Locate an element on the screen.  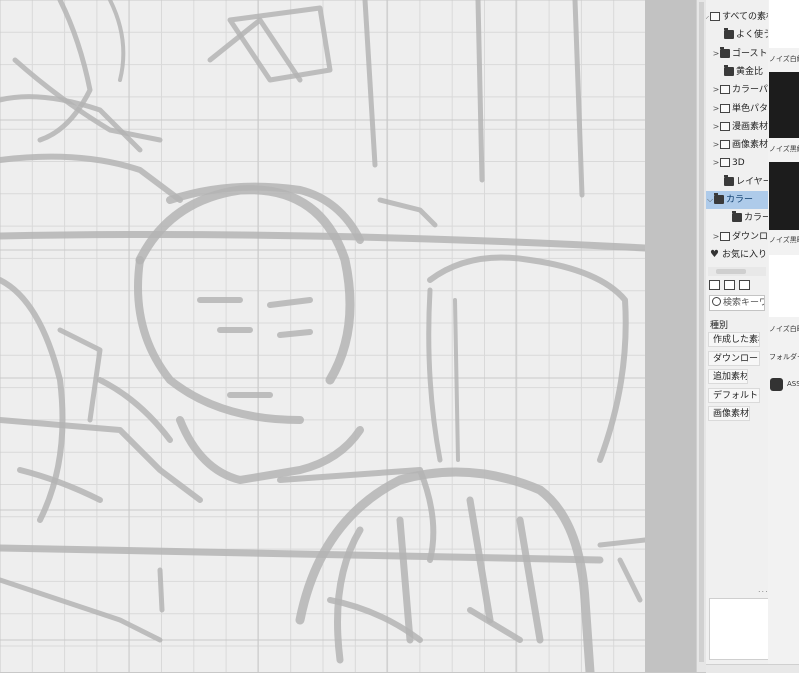
tree-item: > カラーパターン is located at coordinates (737, 90).